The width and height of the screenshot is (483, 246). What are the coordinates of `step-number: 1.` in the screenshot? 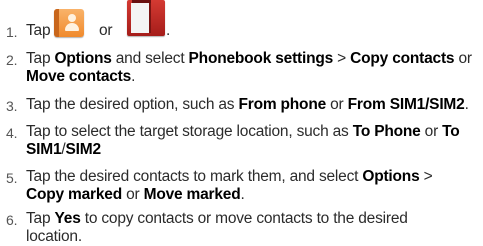 It's located at (12, 32).